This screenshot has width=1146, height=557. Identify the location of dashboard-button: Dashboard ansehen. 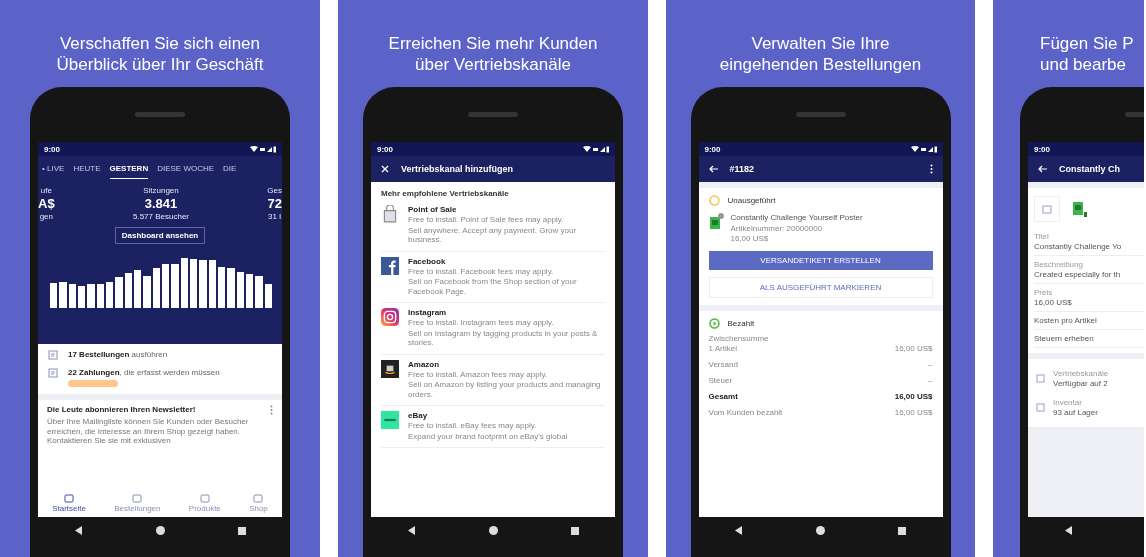
(160, 235).